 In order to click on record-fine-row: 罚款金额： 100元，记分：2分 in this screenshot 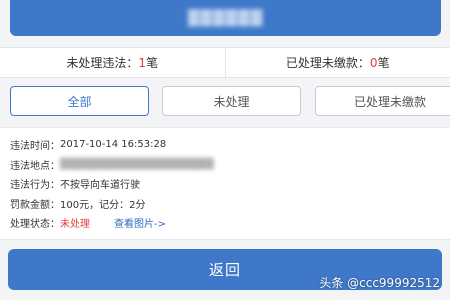, I will do `click(230, 204)`.